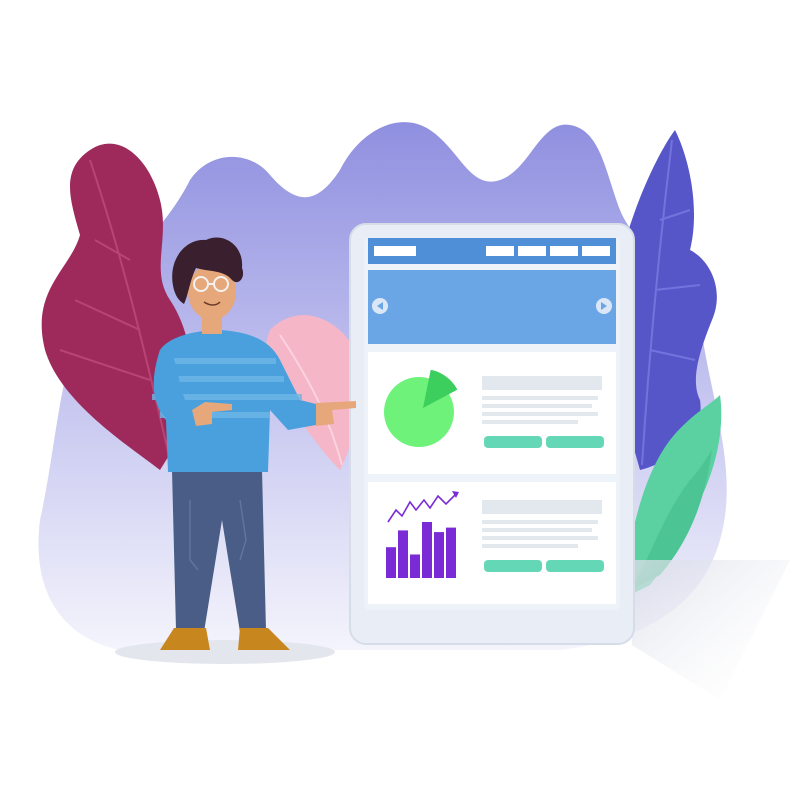 Image resolution: width=800 pixels, height=800 pixels. I want to click on card-bars-title-placeholder, so click(542, 507).